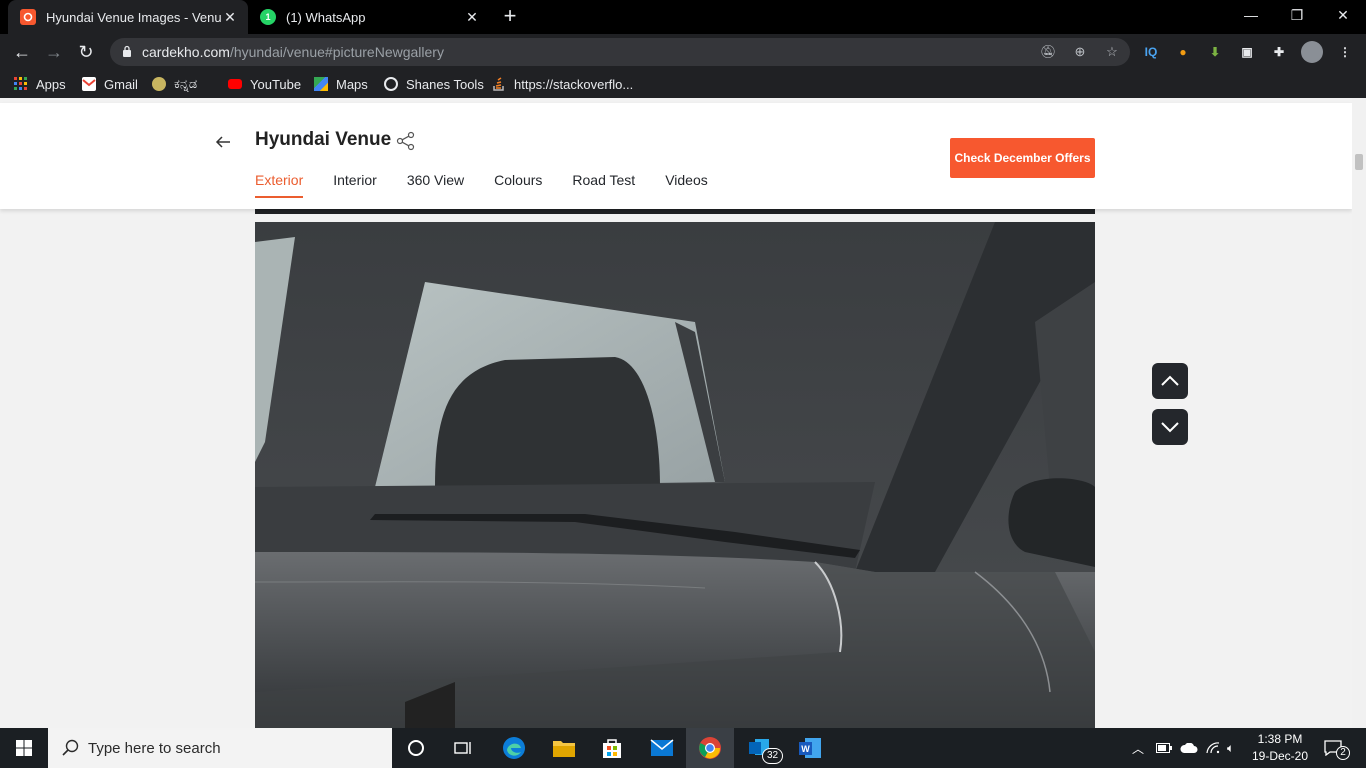  What do you see at coordinates (1297, 15) in the screenshot?
I see `restore-button: ❐` at bounding box center [1297, 15].